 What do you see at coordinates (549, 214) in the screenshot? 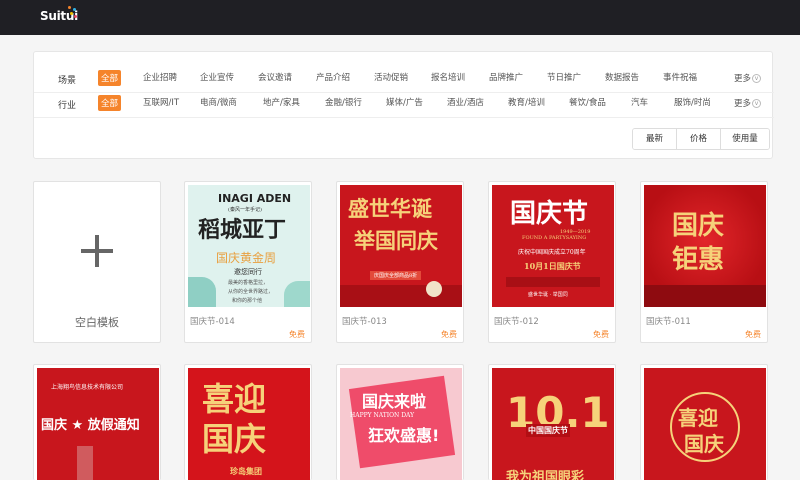
I see `thumb-text: 国庆节` at bounding box center [549, 214].